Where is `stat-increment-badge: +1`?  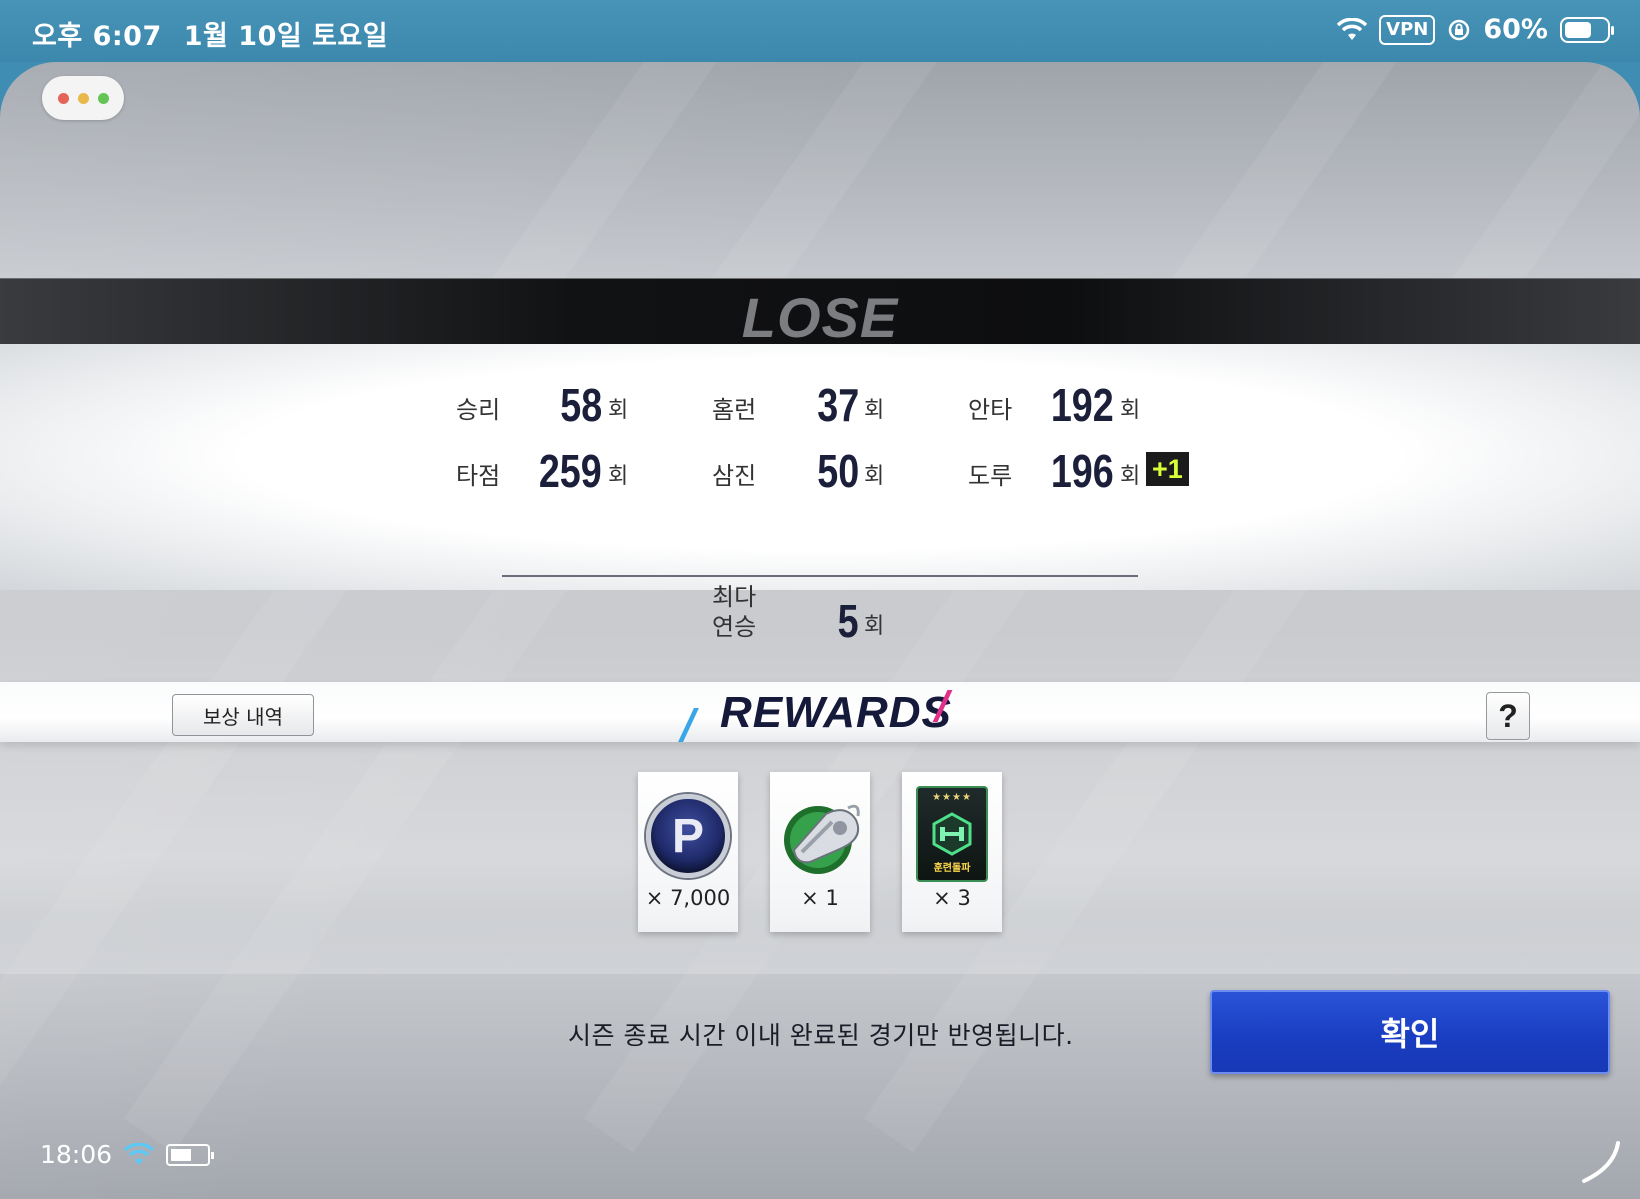 stat-increment-badge: +1 is located at coordinates (1167, 469).